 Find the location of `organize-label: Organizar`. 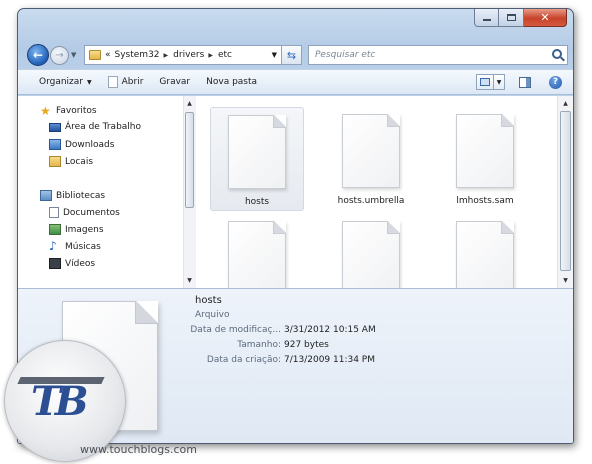

organize-label: Organizar is located at coordinates (61, 82).